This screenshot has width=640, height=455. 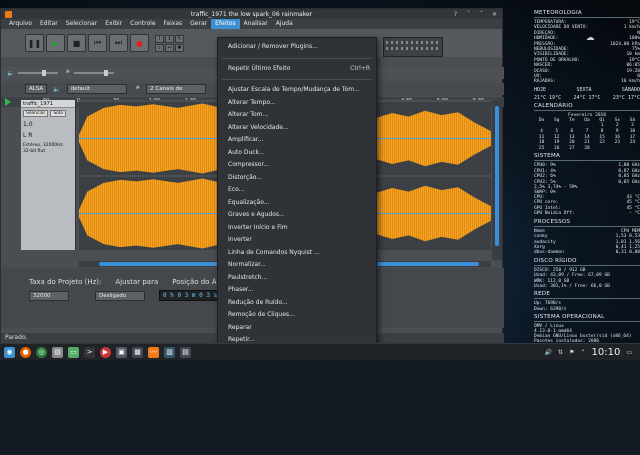 What do you see at coordinates (121, 352) in the screenshot?
I see `app-icon-8: ▣` at bounding box center [121, 352].